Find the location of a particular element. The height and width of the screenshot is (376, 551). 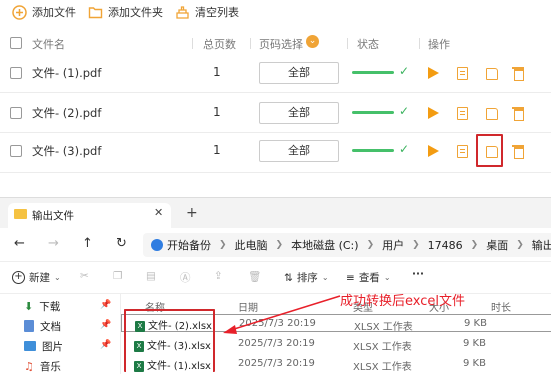

clear-list-label: 清空列表 is located at coordinates (217, 12).